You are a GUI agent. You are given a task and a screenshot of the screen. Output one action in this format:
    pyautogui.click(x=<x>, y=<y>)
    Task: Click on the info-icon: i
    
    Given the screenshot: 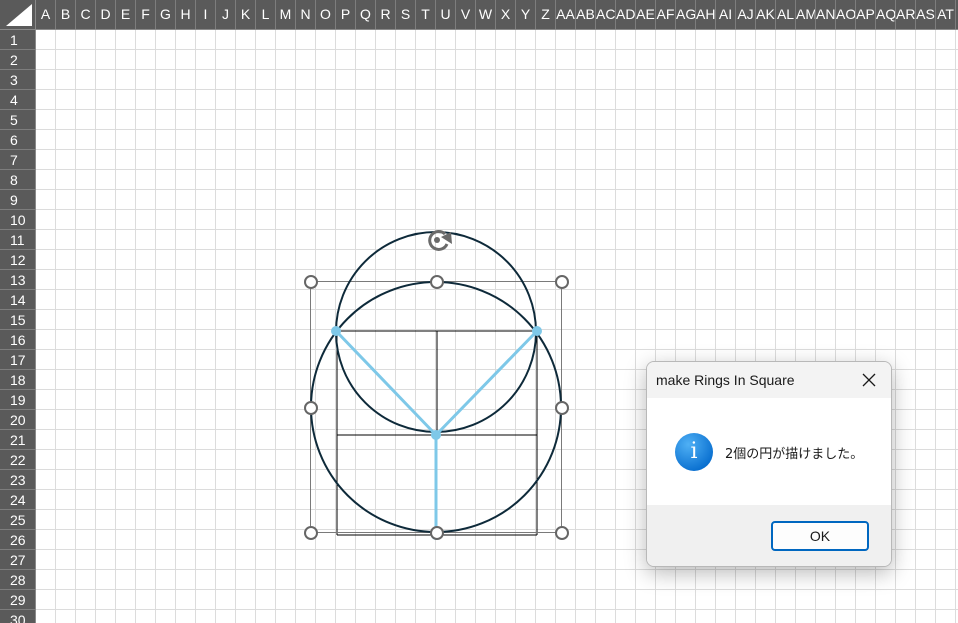 What is the action you would take?
    pyautogui.click(x=694, y=452)
    